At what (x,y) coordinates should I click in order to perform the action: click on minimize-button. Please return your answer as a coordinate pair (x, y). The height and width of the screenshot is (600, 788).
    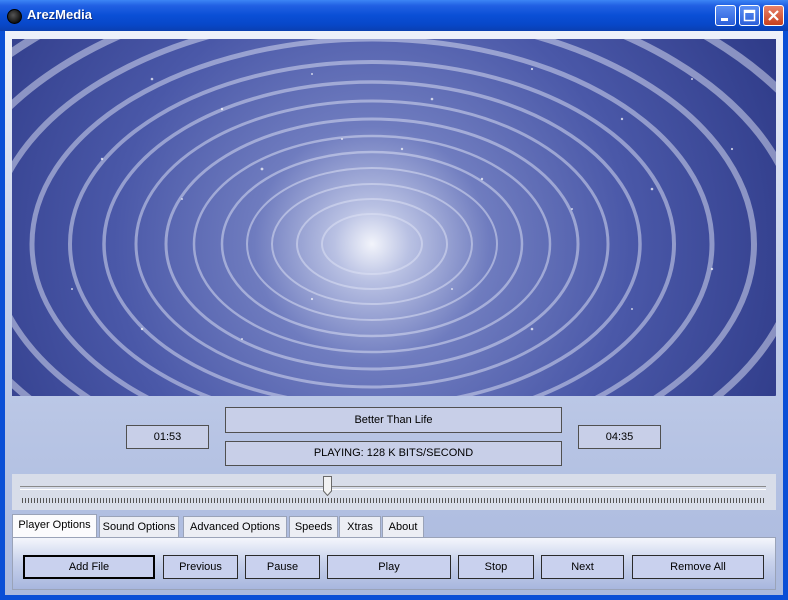
    Looking at the image, I should click on (725, 15).